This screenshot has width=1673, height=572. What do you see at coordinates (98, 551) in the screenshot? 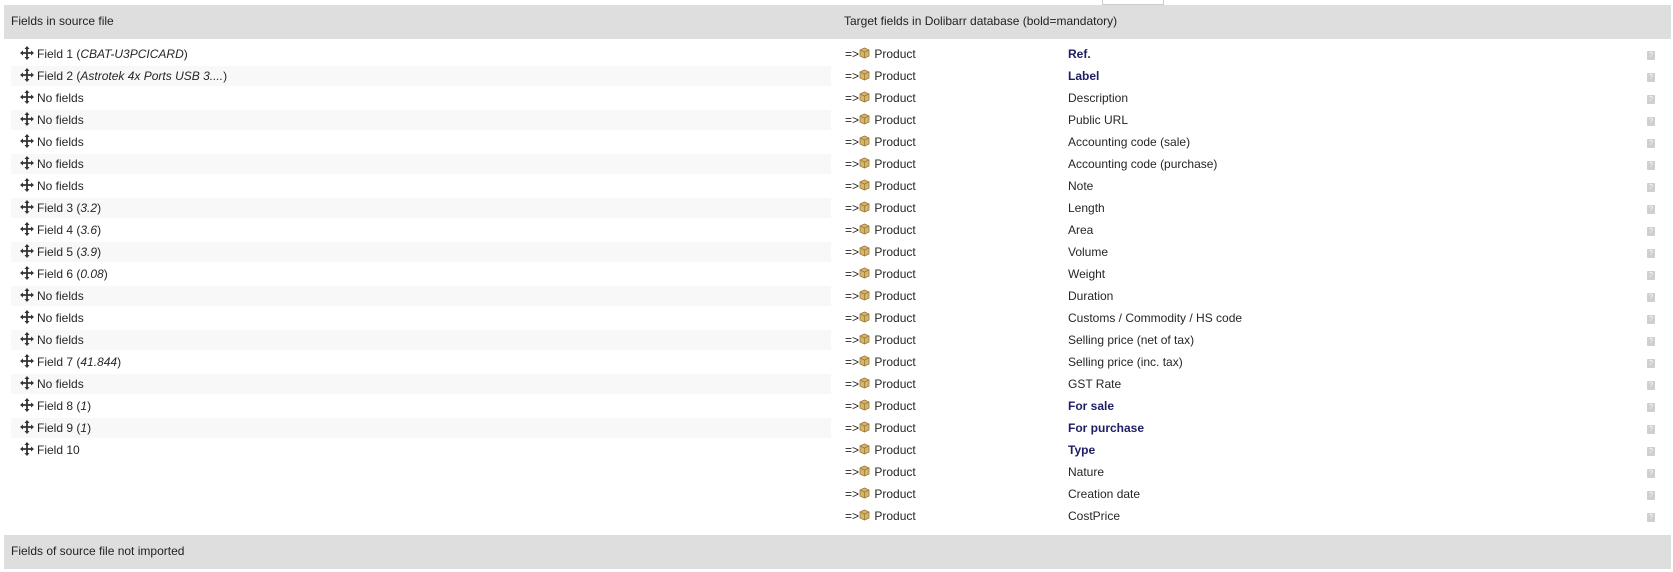
I see `not-imported-heading: Fields of source file not imported` at bounding box center [98, 551].